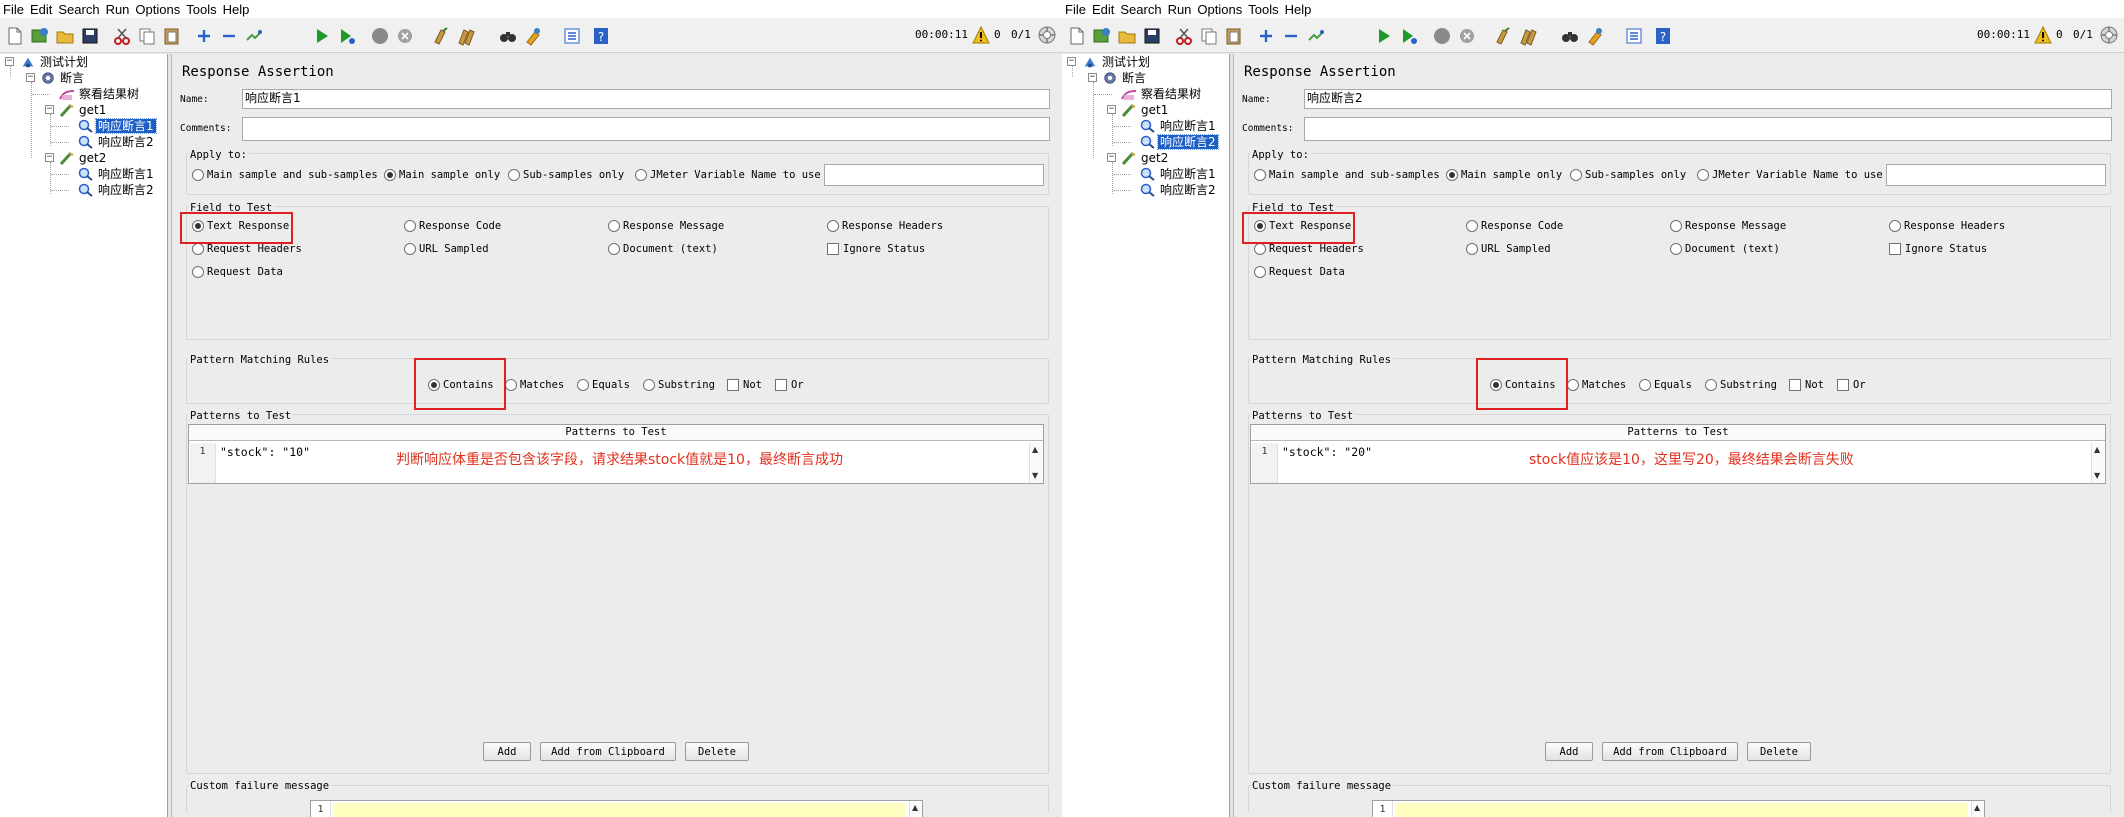 The image size is (2124, 817). I want to click on new-icon, so click(1077, 36).